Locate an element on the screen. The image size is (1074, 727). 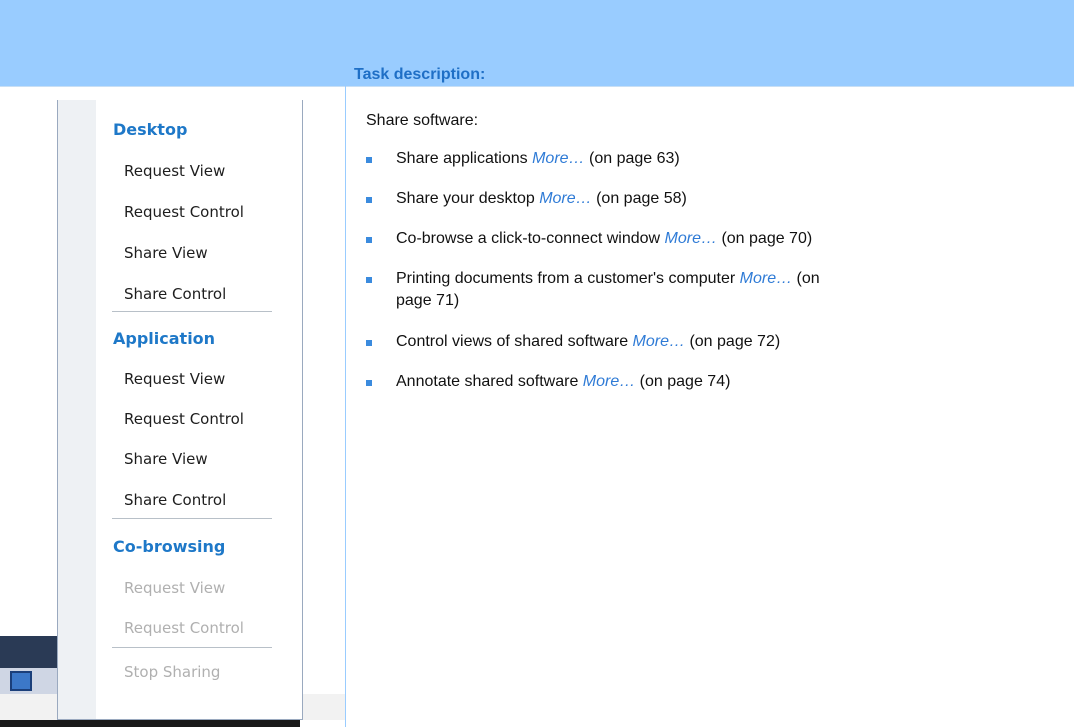
page-reference: (on page 58) is located at coordinates (639, 198).